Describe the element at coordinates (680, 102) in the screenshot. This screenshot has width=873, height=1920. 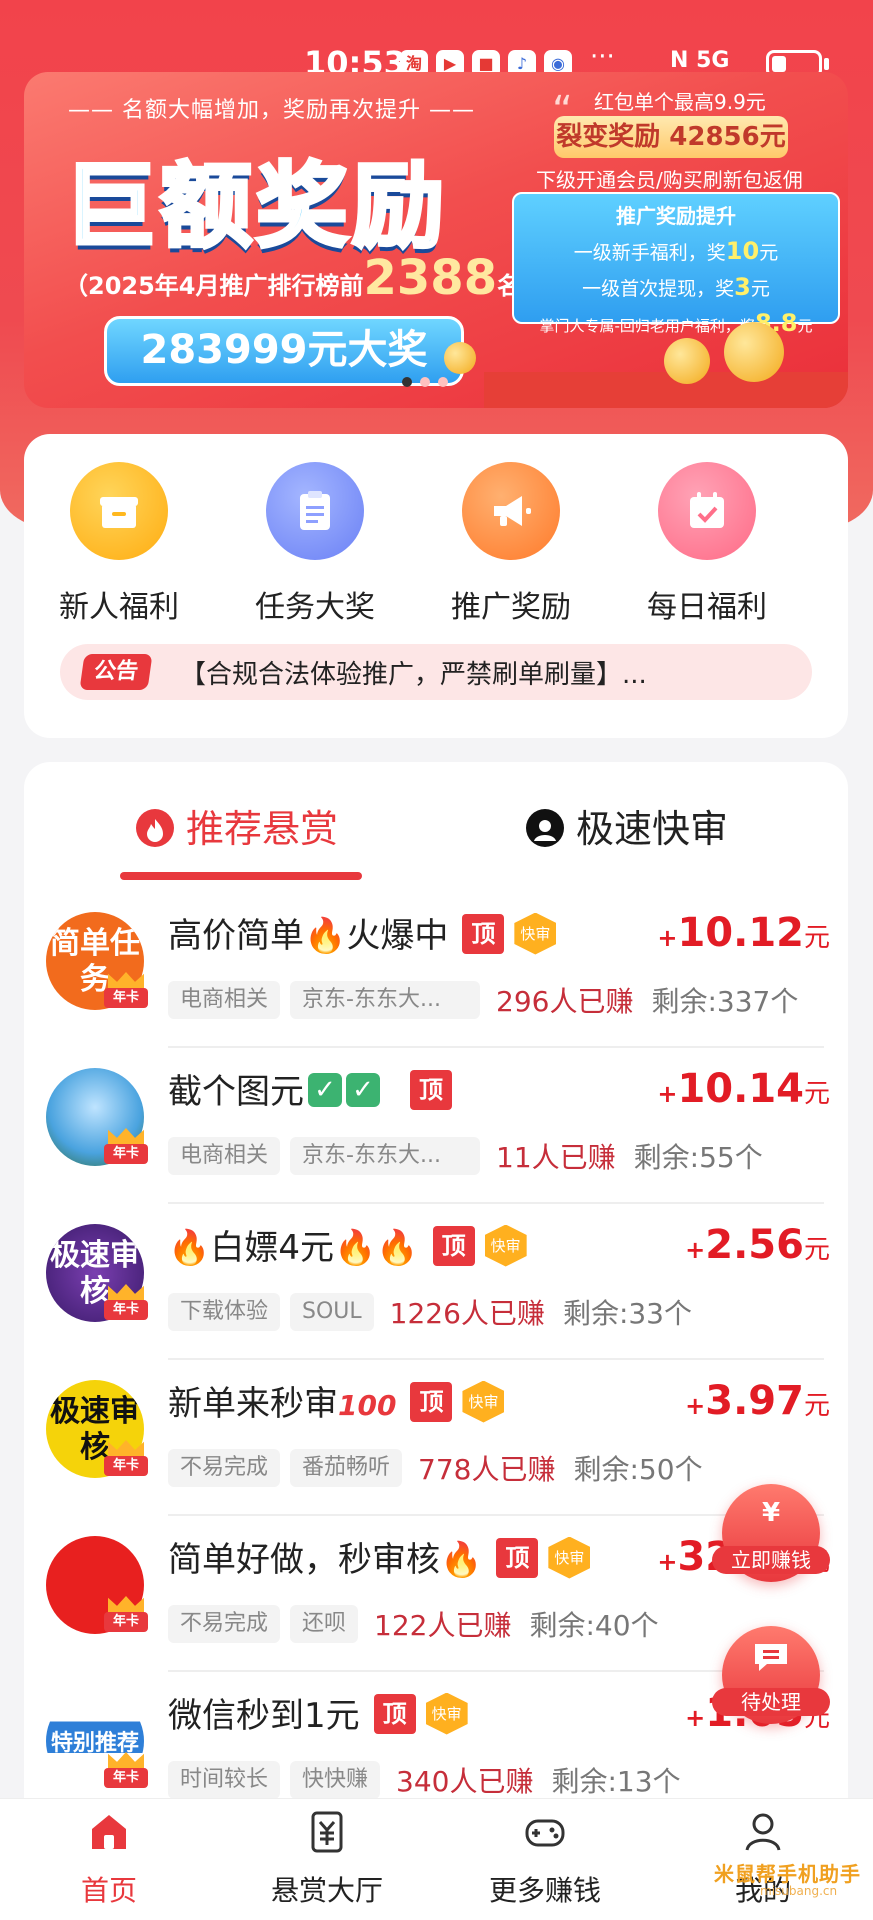
I see `banner-hongbao-text: 红包单个最高9.9元` at that location.